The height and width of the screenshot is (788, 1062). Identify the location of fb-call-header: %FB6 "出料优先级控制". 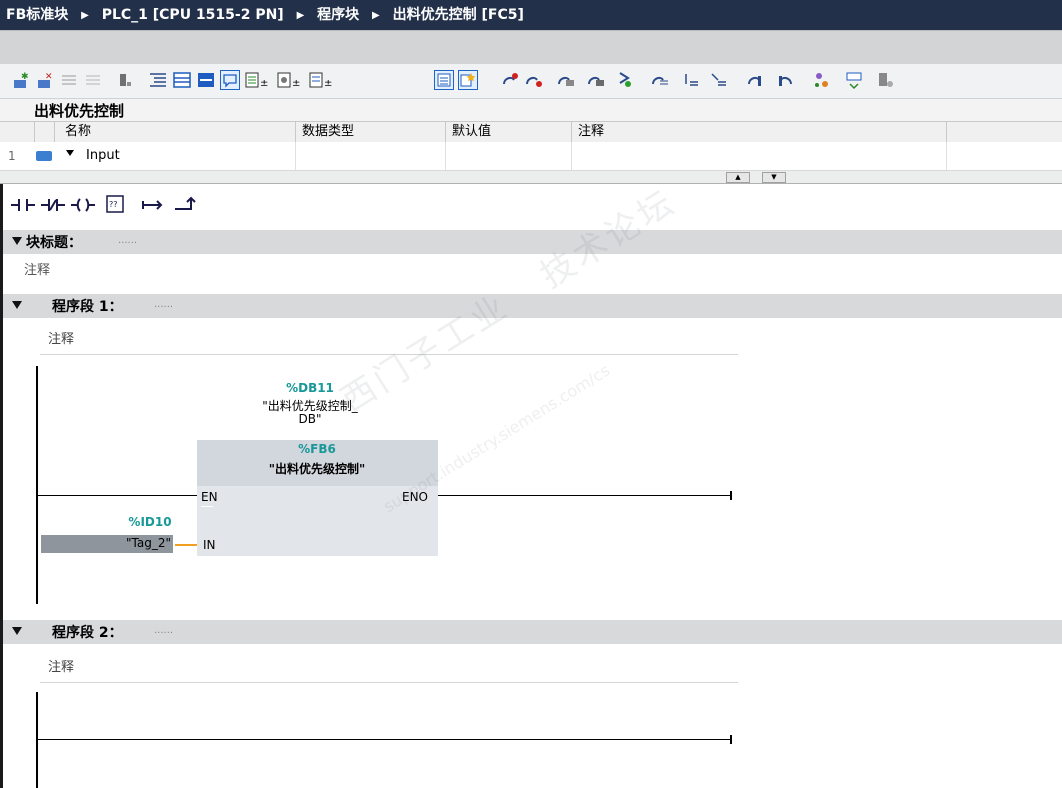
(317, 463).